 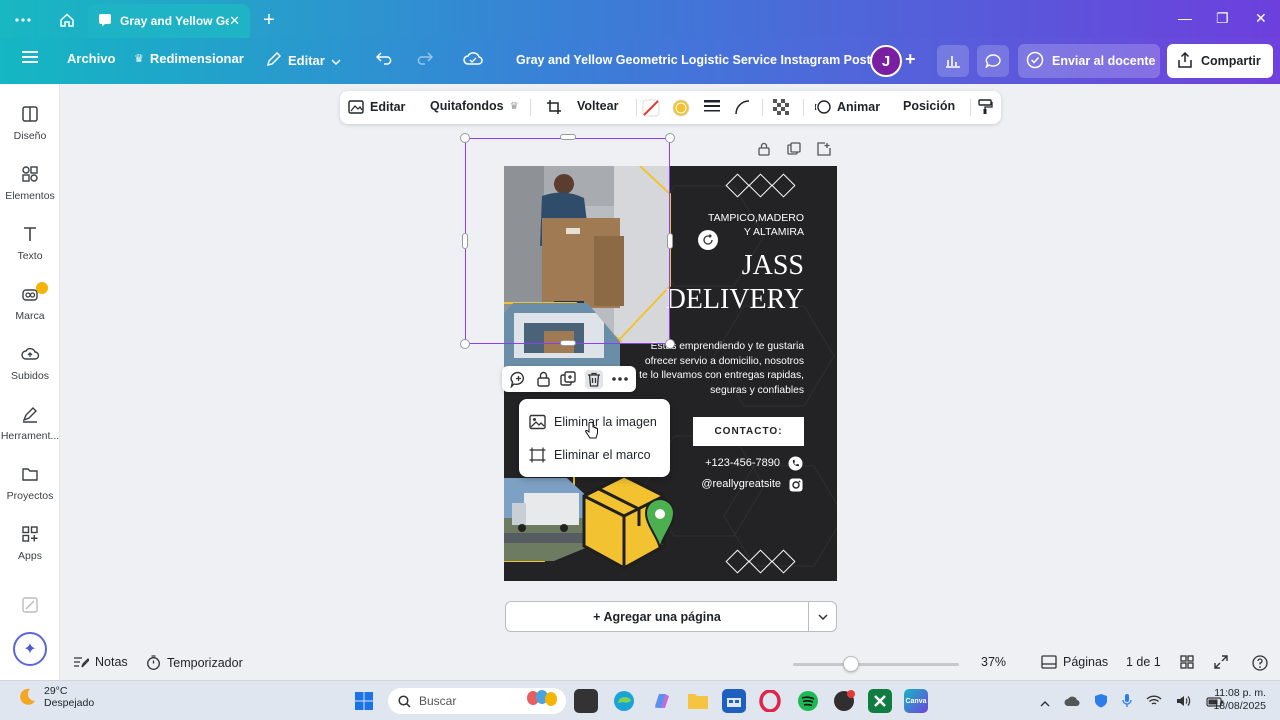 I want to click on notes-button: Notas, so click(x=100, y=662).